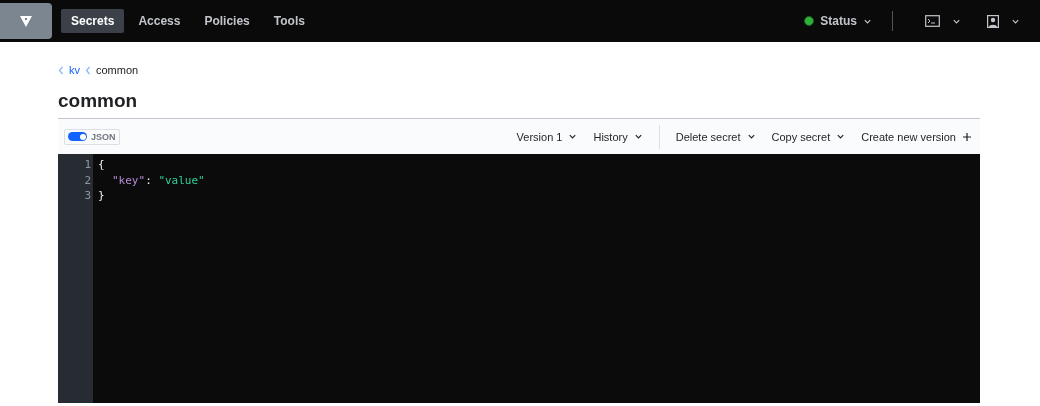 The image size is (1040, 406). I want to click on plus-icon, so click(967, 136).